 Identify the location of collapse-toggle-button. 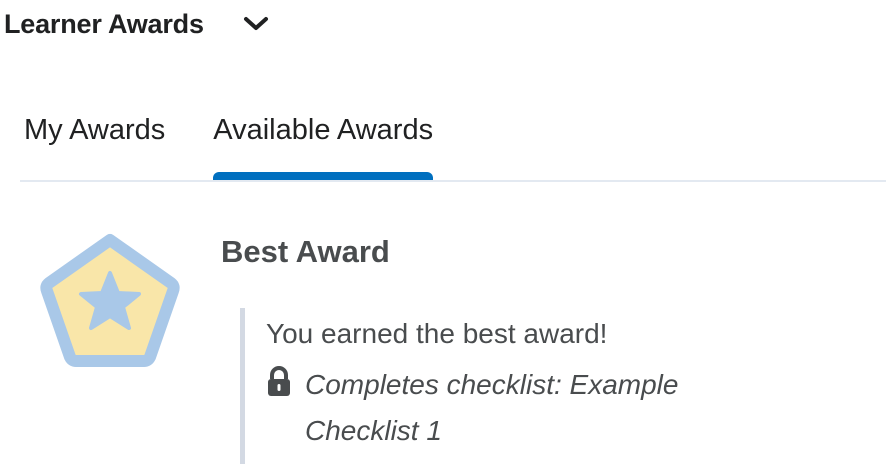
(256, 24).